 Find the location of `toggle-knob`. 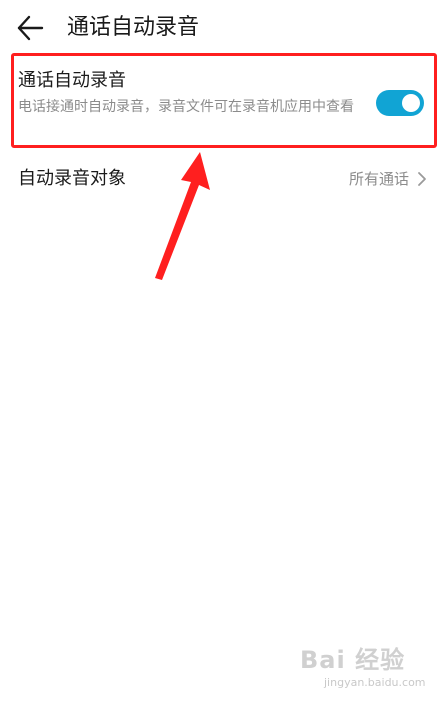

toggle-knob is located at coordinates (411, 103).